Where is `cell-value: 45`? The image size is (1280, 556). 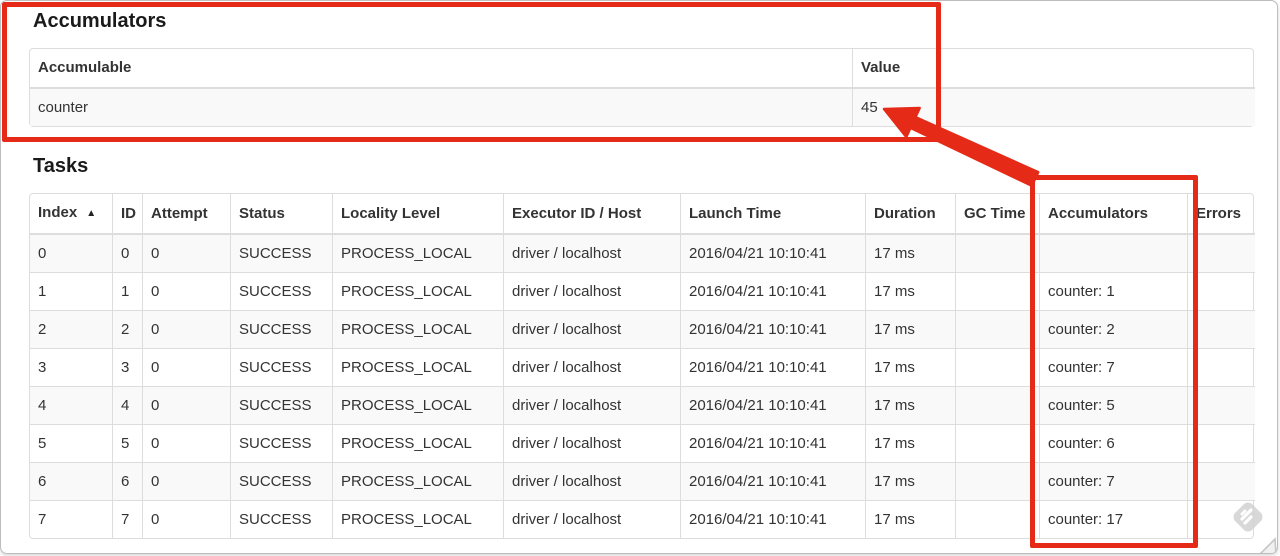
cell-value: 45 is located at coordinates (1053, 107).